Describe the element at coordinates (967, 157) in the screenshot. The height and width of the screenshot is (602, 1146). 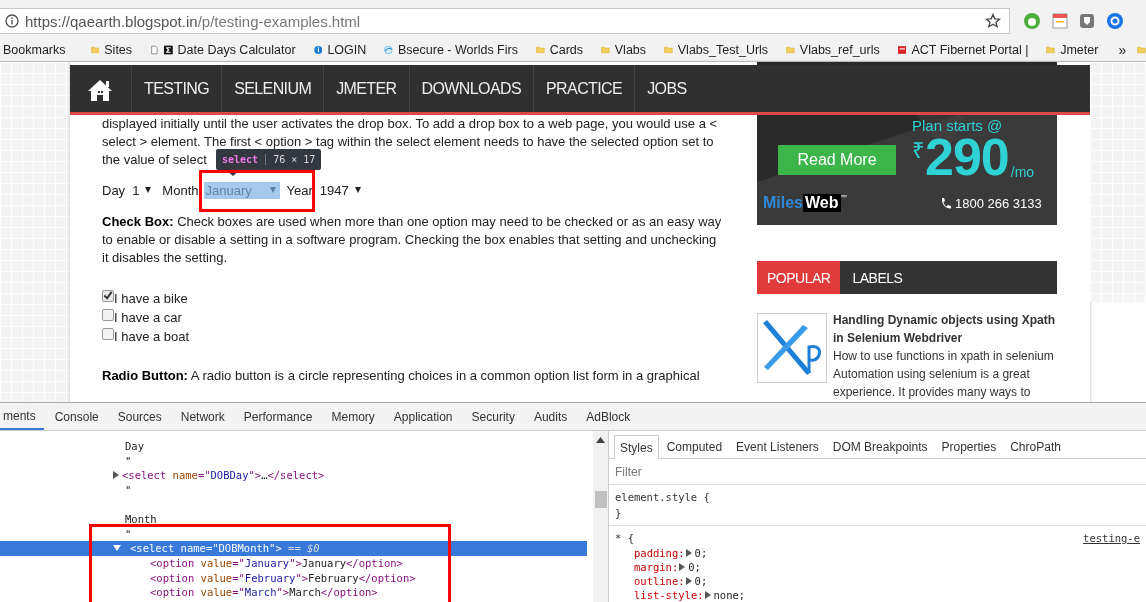
I see `price-text: 290` at that location.